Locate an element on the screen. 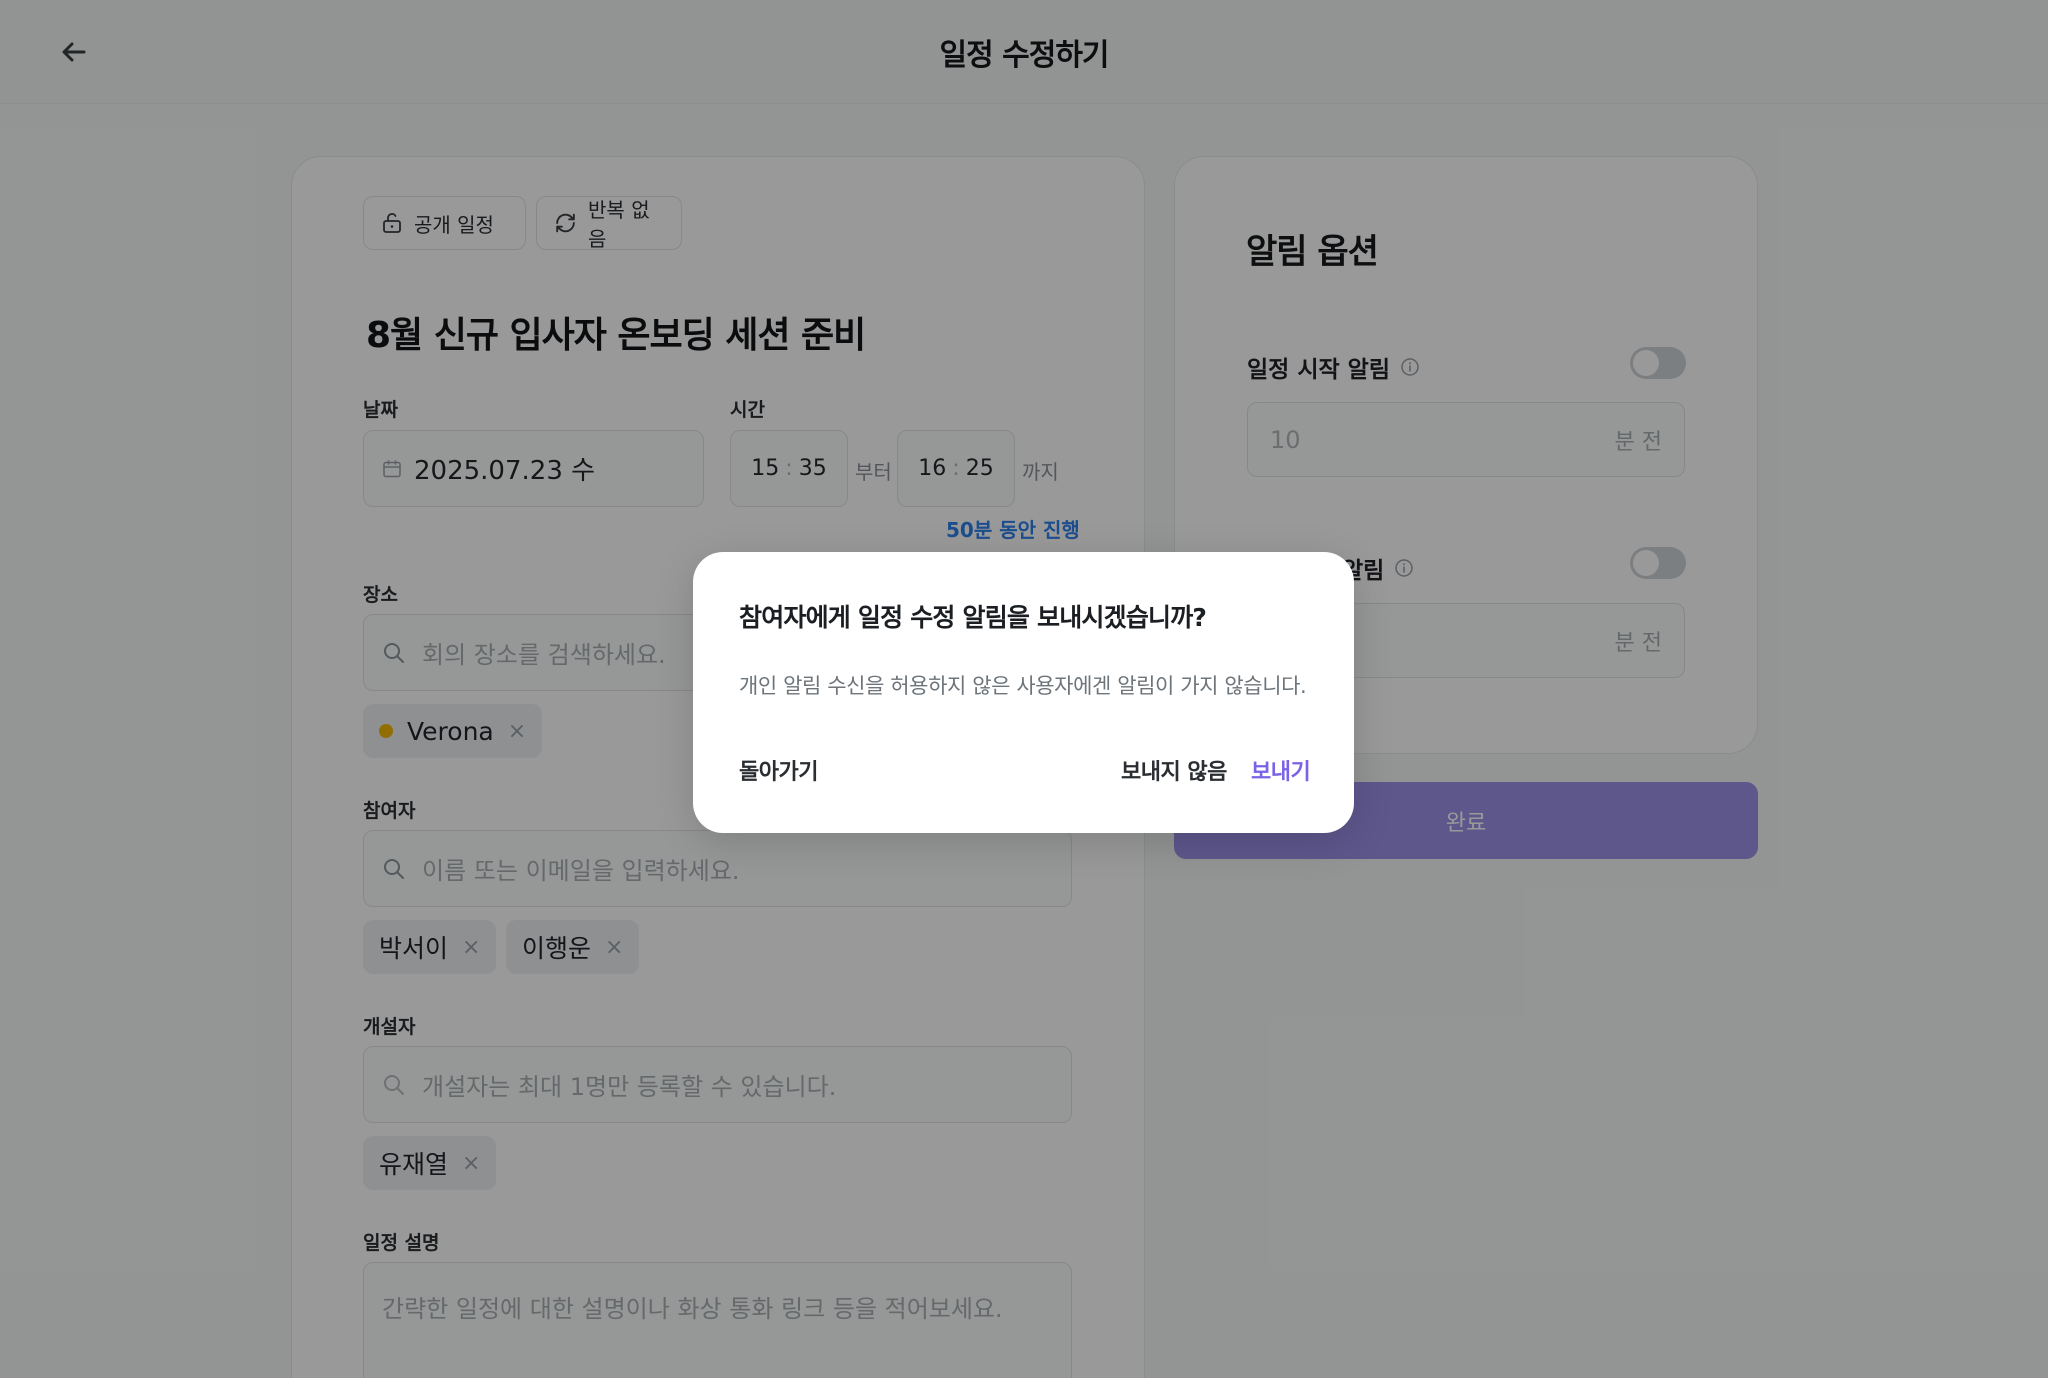 This screenshot has width=2048, height=1378. dialog-title: 참여자에게 일정 수정 알림을 보내시겠습니까? is located at coordinates (973, 617).